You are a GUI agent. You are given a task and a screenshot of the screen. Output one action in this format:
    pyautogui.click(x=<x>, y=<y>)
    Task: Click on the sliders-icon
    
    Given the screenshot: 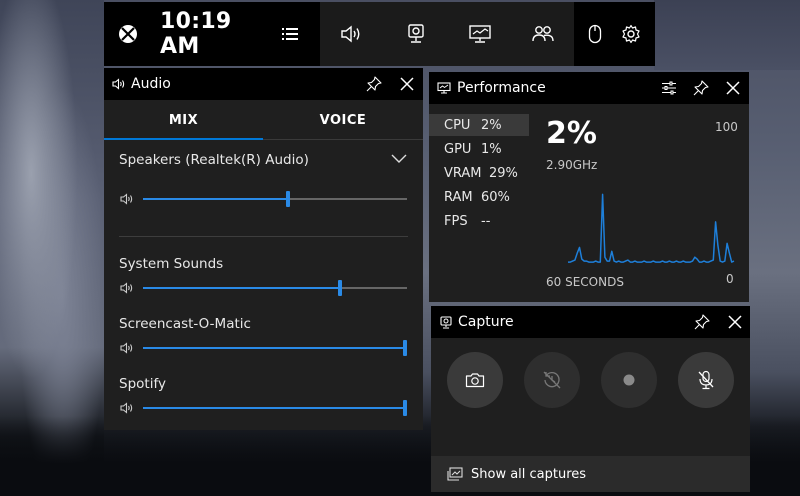 What is the action you would take?
    pyautogui.click(x=669, y=88)
    